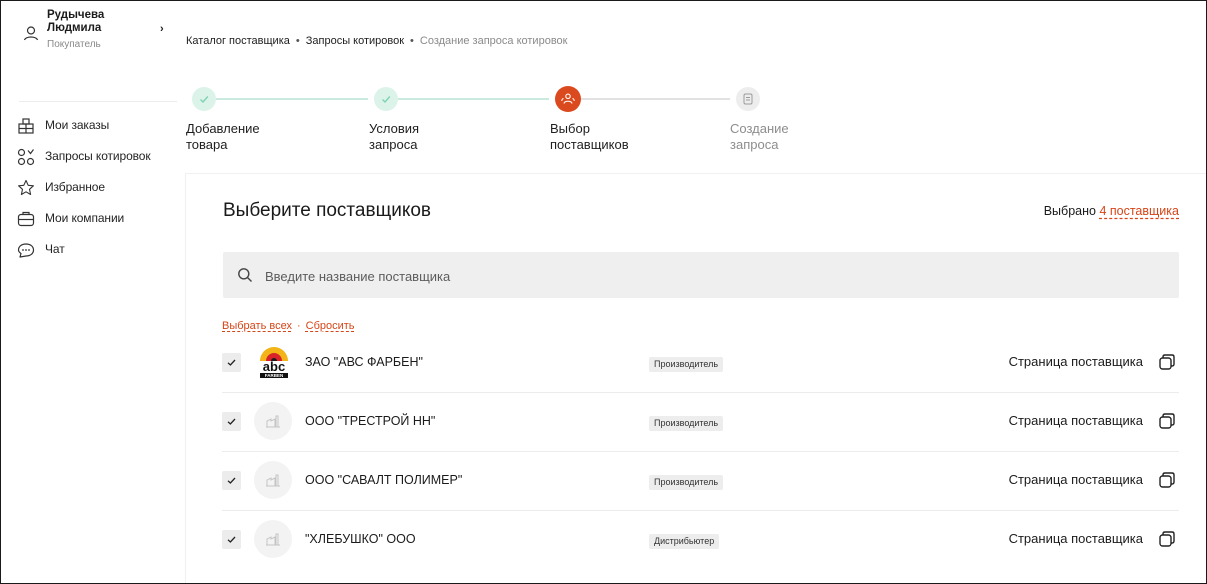  What do you see at coordinates (715, 276) in the screenshot?
I see `search-input` at bounding box center [715, 276].